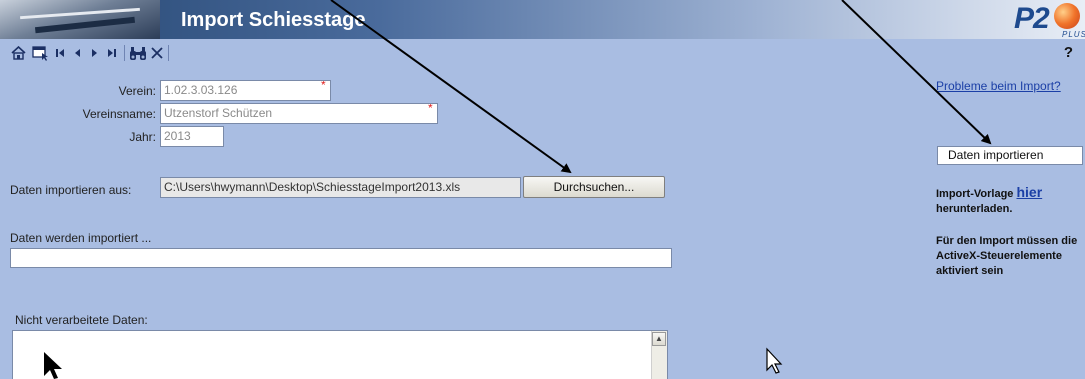  What do you see at coordinates (341, 258) in the screenshot?
I see `import-progress-bar` at bounding box center [341, 258].